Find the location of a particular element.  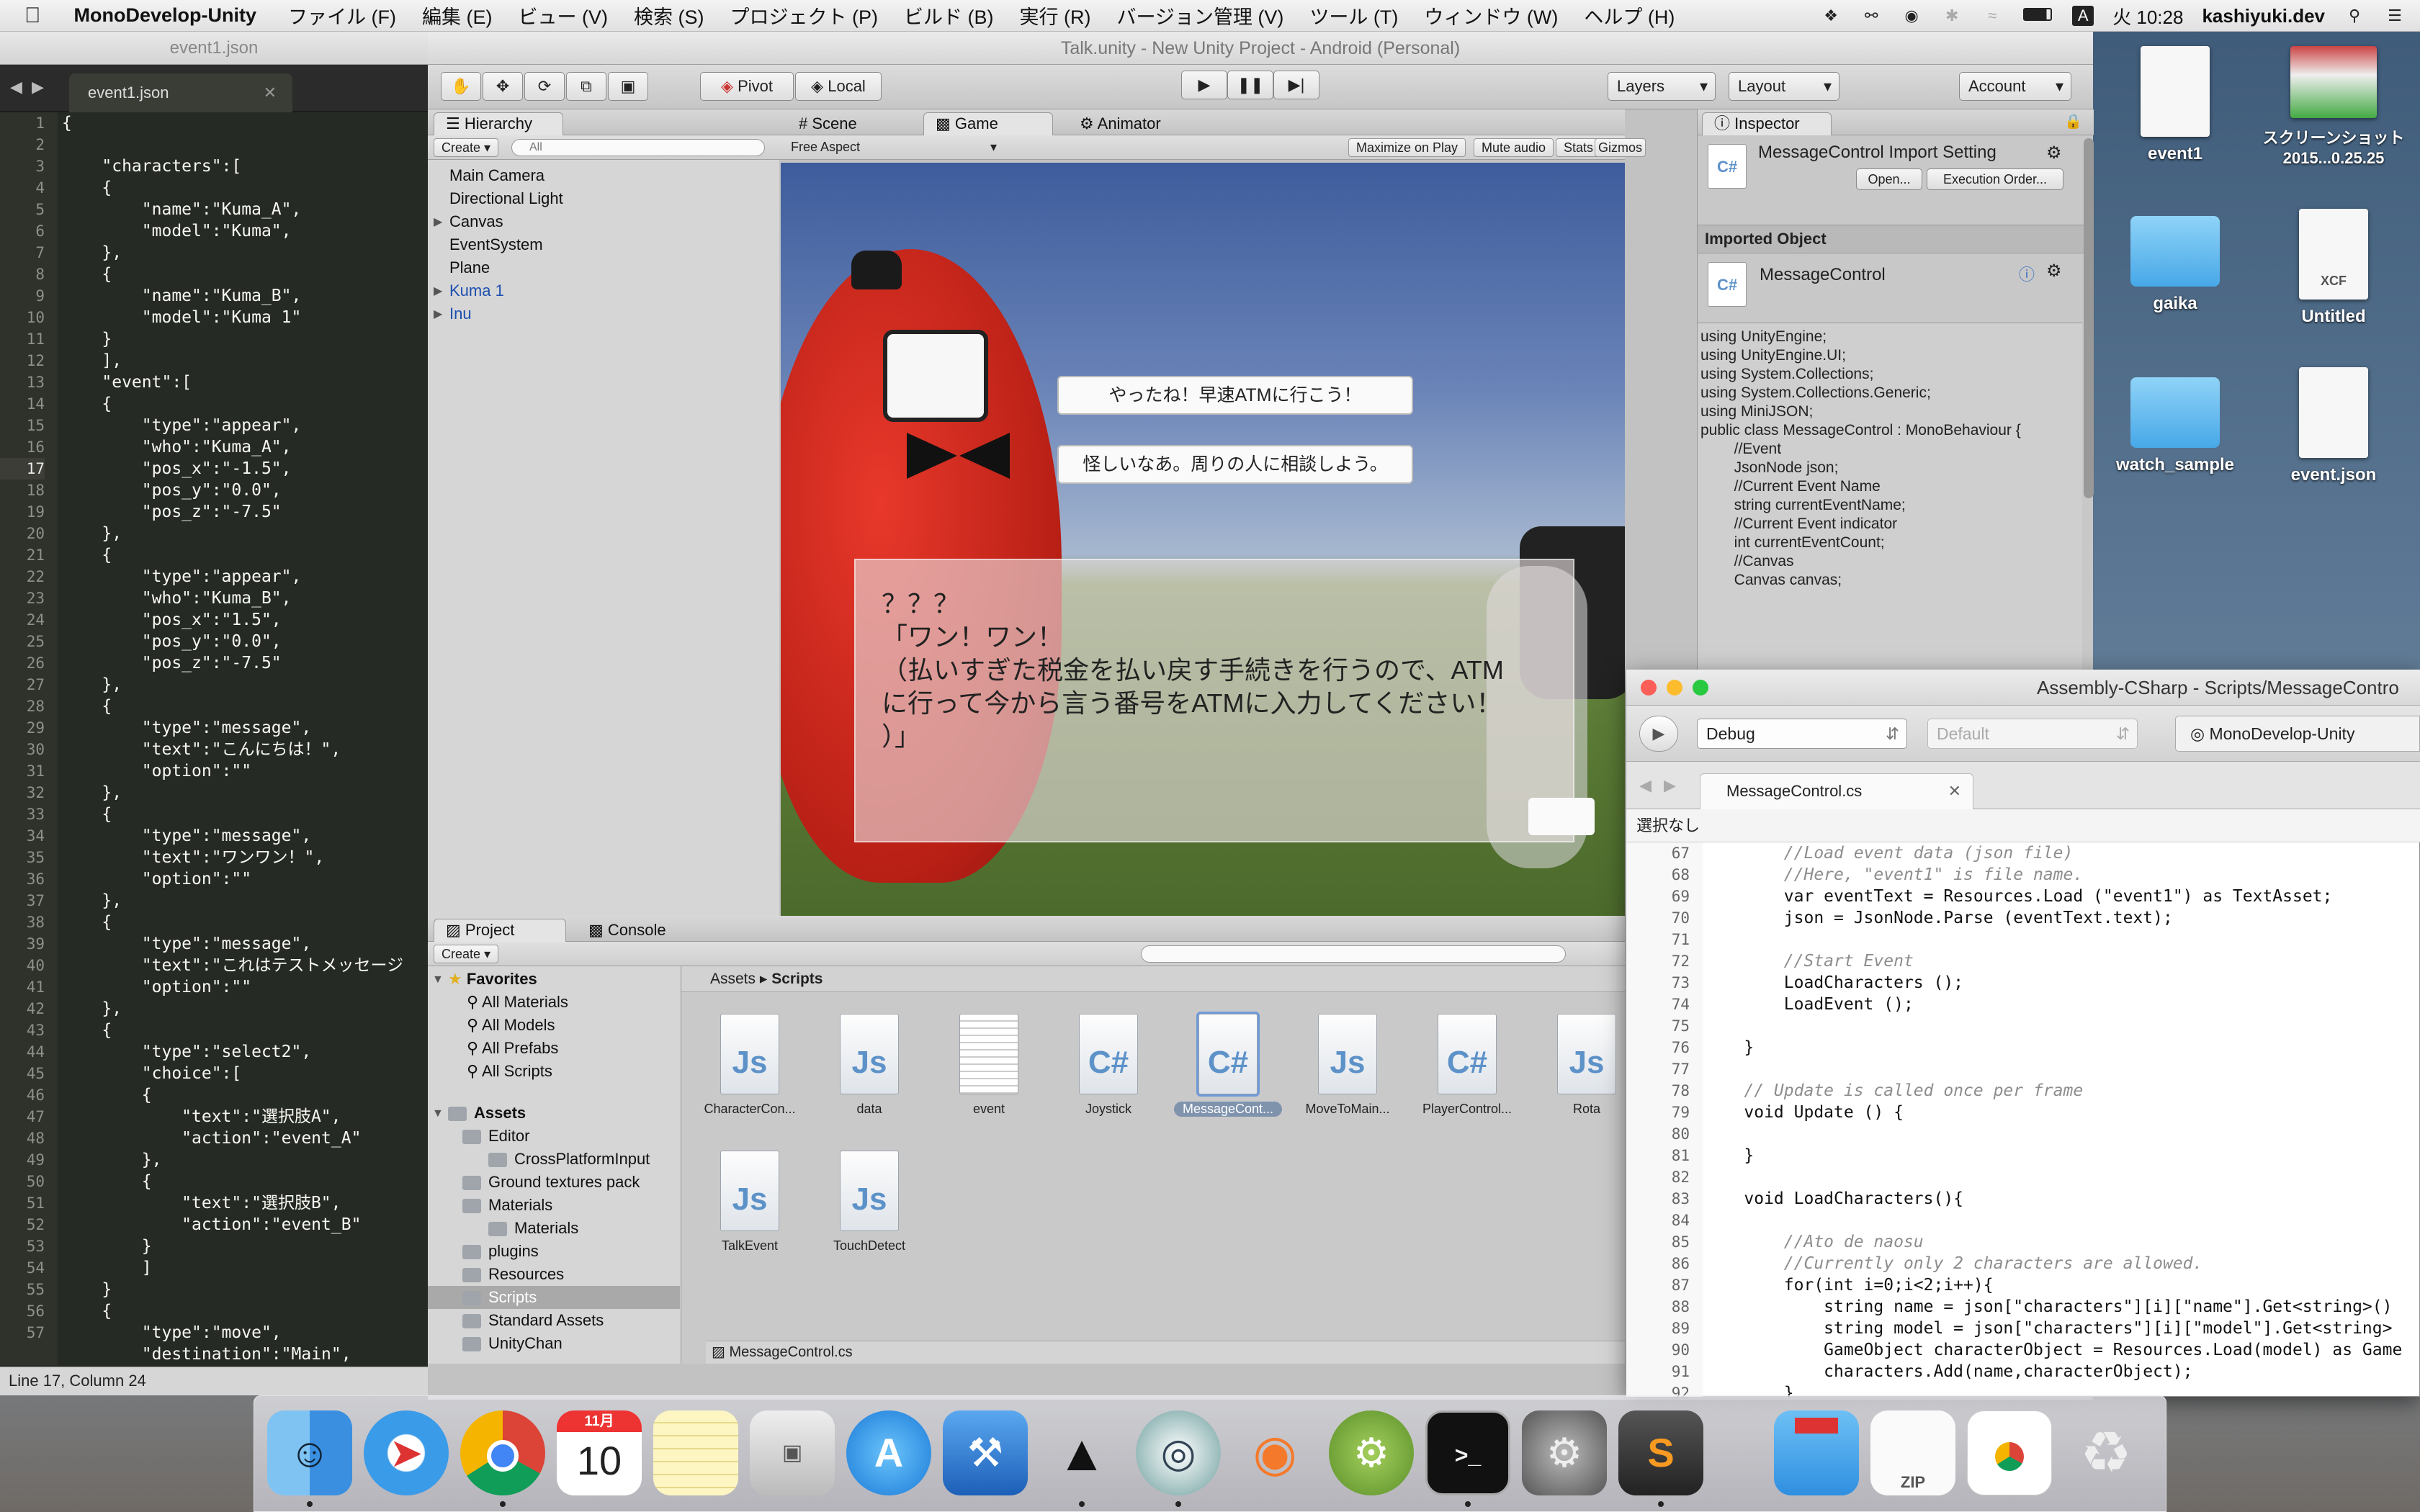

help-icon: ⓘ is located at coordinates (2027, 273).